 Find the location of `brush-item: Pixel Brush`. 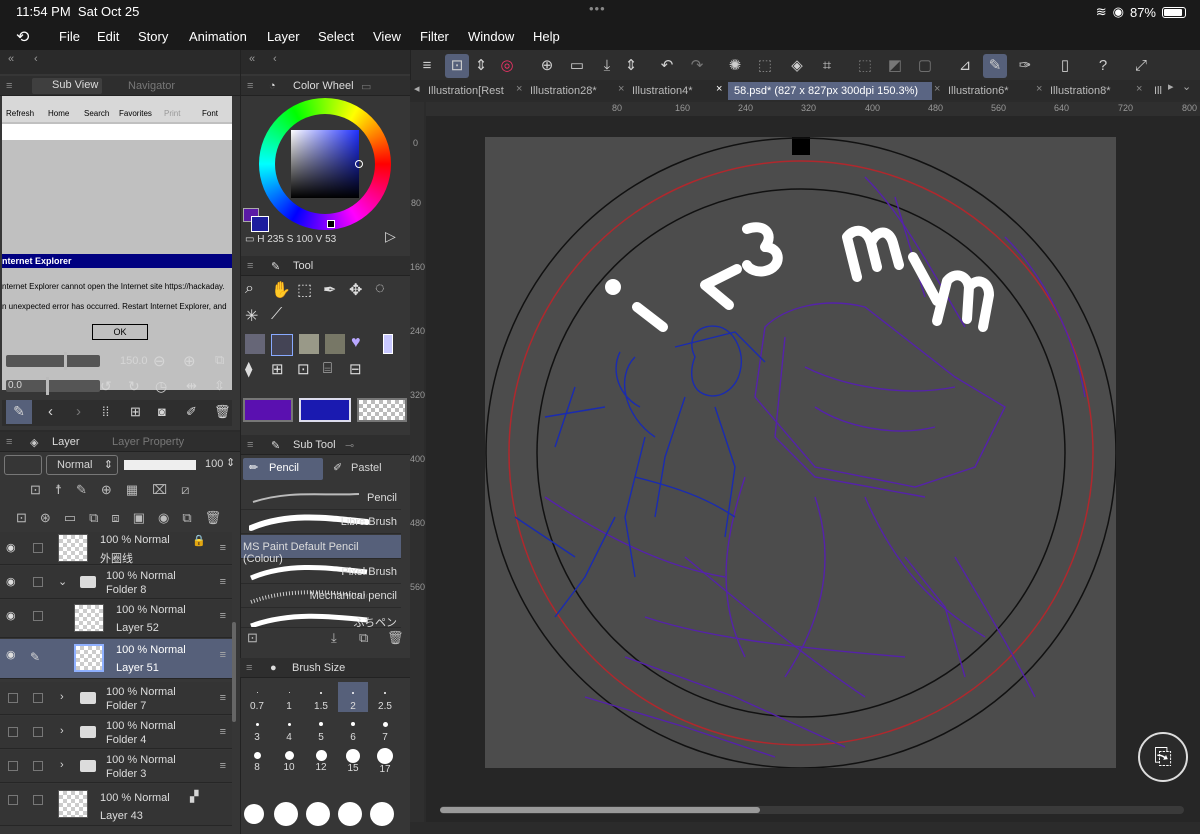

brush-item: Pixel Brush is located at coordinates (321, 572).